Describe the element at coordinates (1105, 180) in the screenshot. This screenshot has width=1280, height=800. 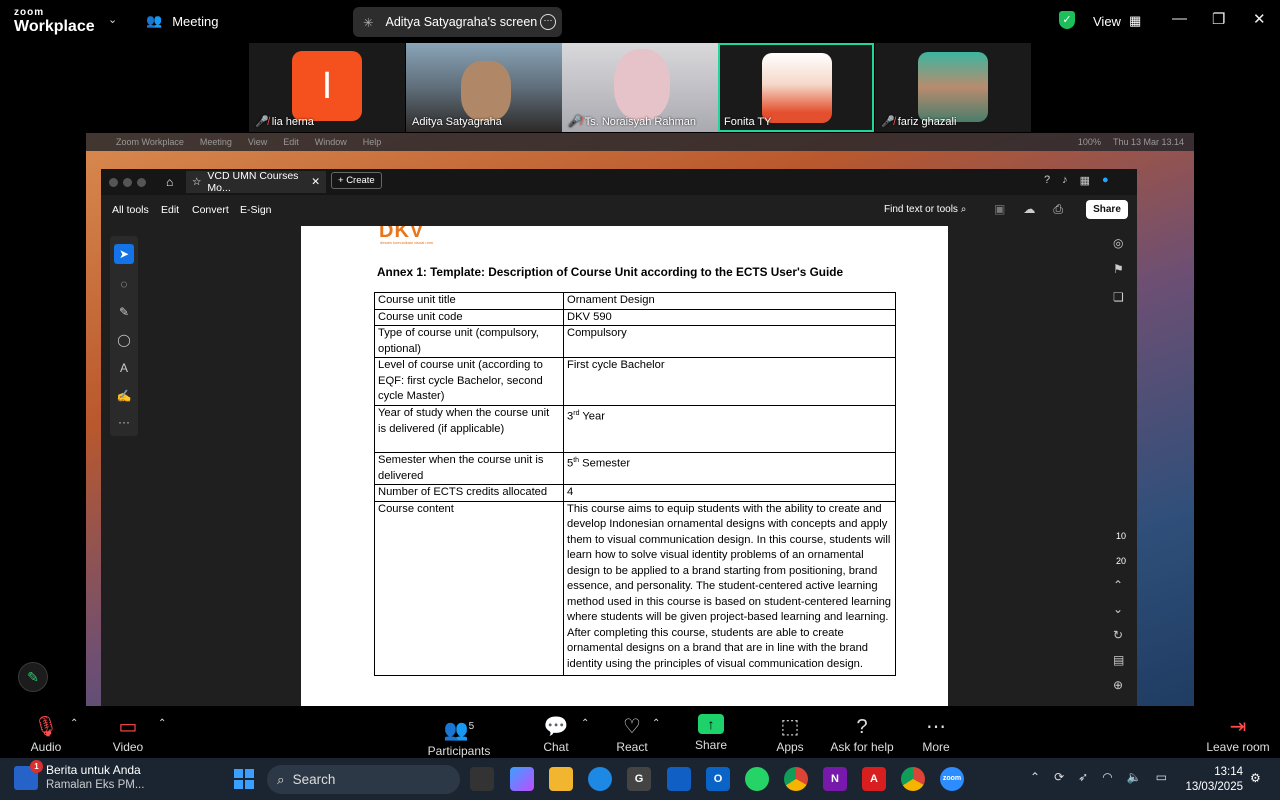
I see `ai-assistant-icon: ●` at that location.